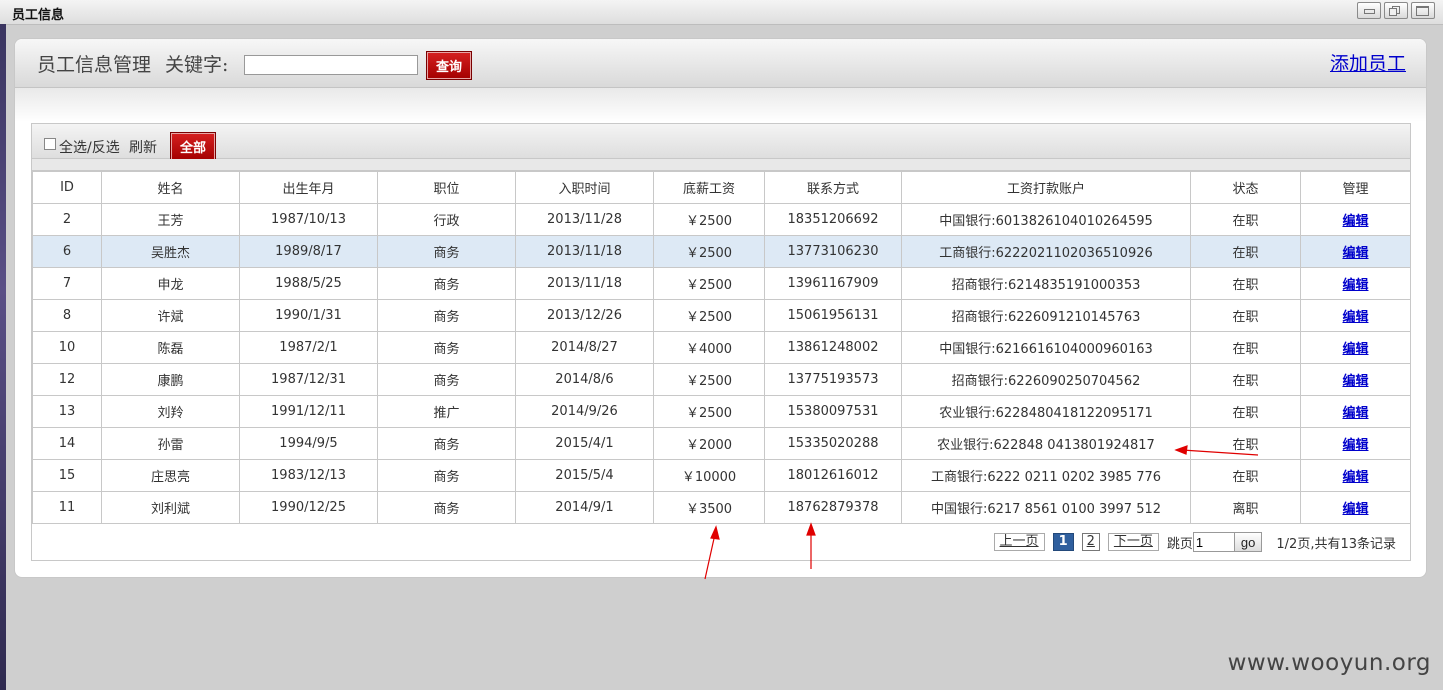  What do you see at coordinates (308, 187) in the screenshot?
I see `col-birth: 出生年月` at bounding box center [308, 187].